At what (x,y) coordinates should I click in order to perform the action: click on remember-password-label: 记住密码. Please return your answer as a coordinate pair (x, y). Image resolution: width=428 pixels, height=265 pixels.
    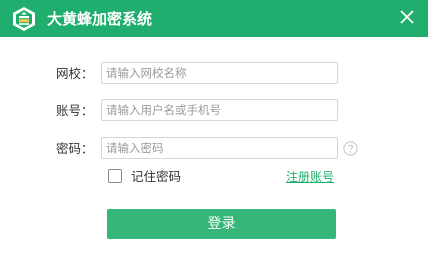
    Looking at the image, I should click on (156, 177).